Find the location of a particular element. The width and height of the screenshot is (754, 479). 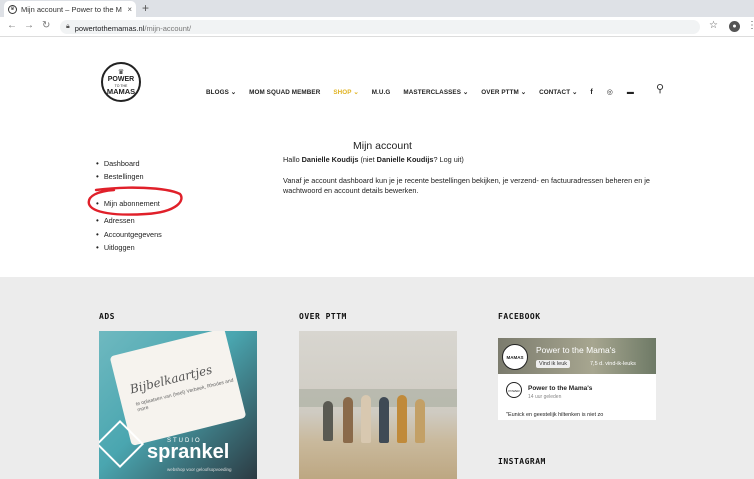

nav-item-mom-squad-member: MOM SQUAD MEMBER is located at coordinates (284, 92).